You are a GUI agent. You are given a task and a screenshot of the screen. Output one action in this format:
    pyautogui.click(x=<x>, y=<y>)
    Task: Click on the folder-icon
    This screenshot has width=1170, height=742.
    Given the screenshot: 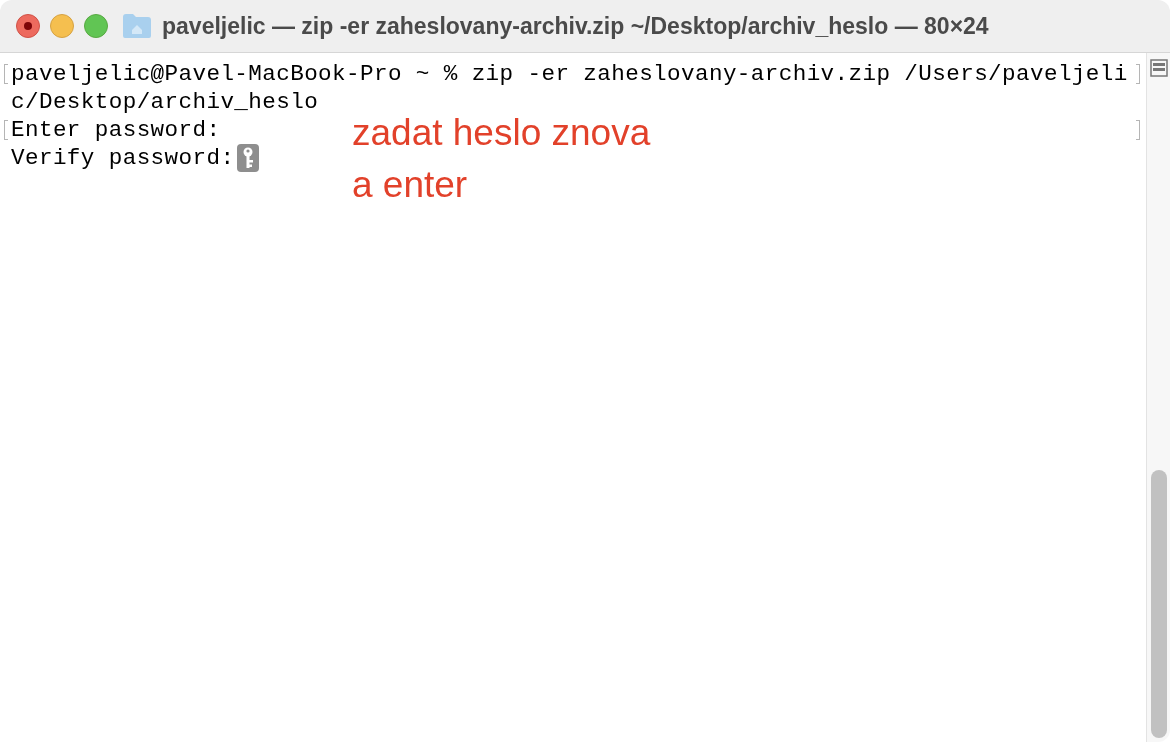 What is the action you would take?
    pyautogui.click(x=137, y=26)
    